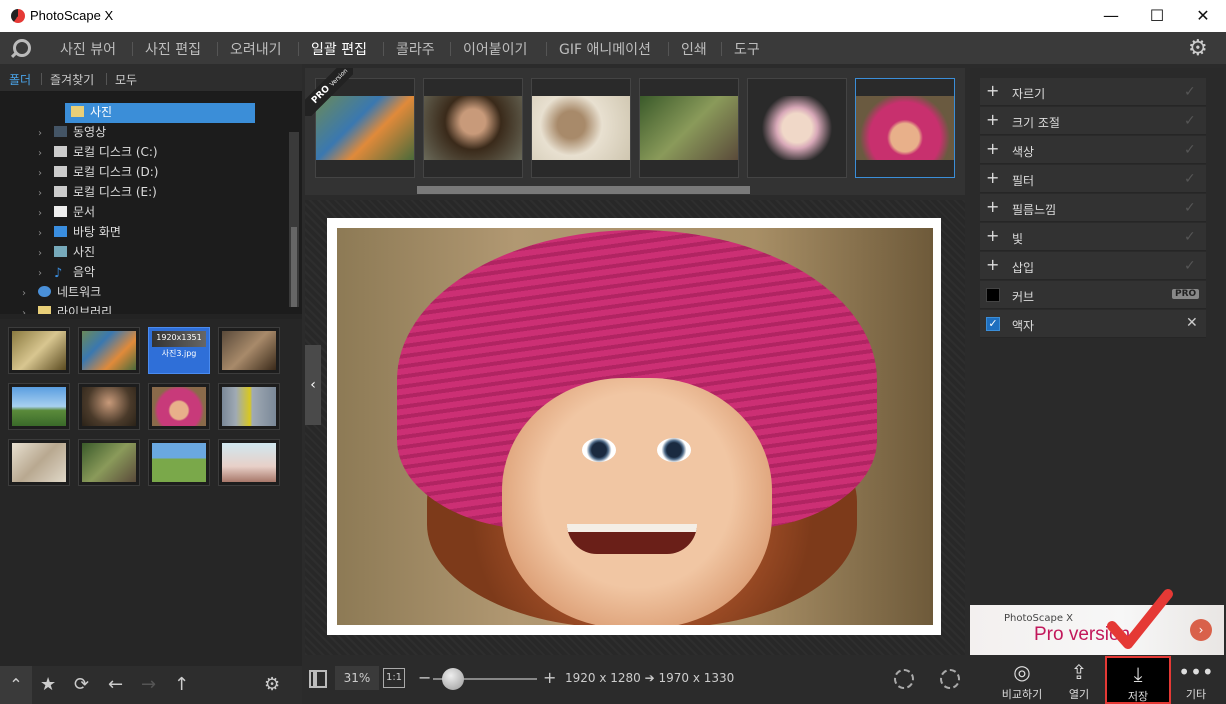  What do you see at coordinates (72, 79) in the screenshot?
I see `tab-favorites: 즐겨찾기` at bounding box center [72, 79].